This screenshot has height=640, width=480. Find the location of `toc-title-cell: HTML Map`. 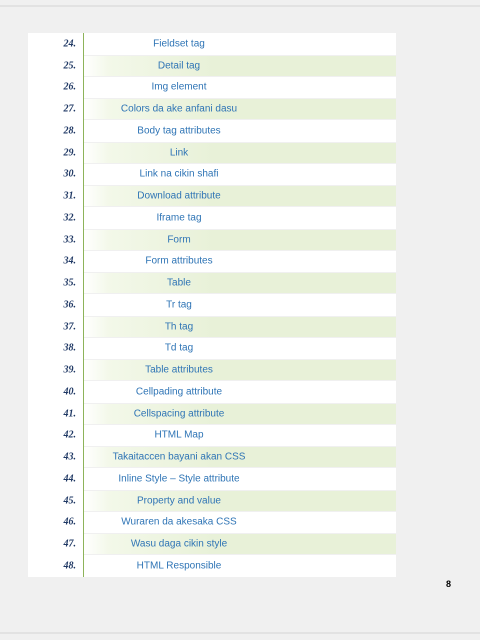

toc-title-cell: HTML Map is located at coordinates (240, 435).